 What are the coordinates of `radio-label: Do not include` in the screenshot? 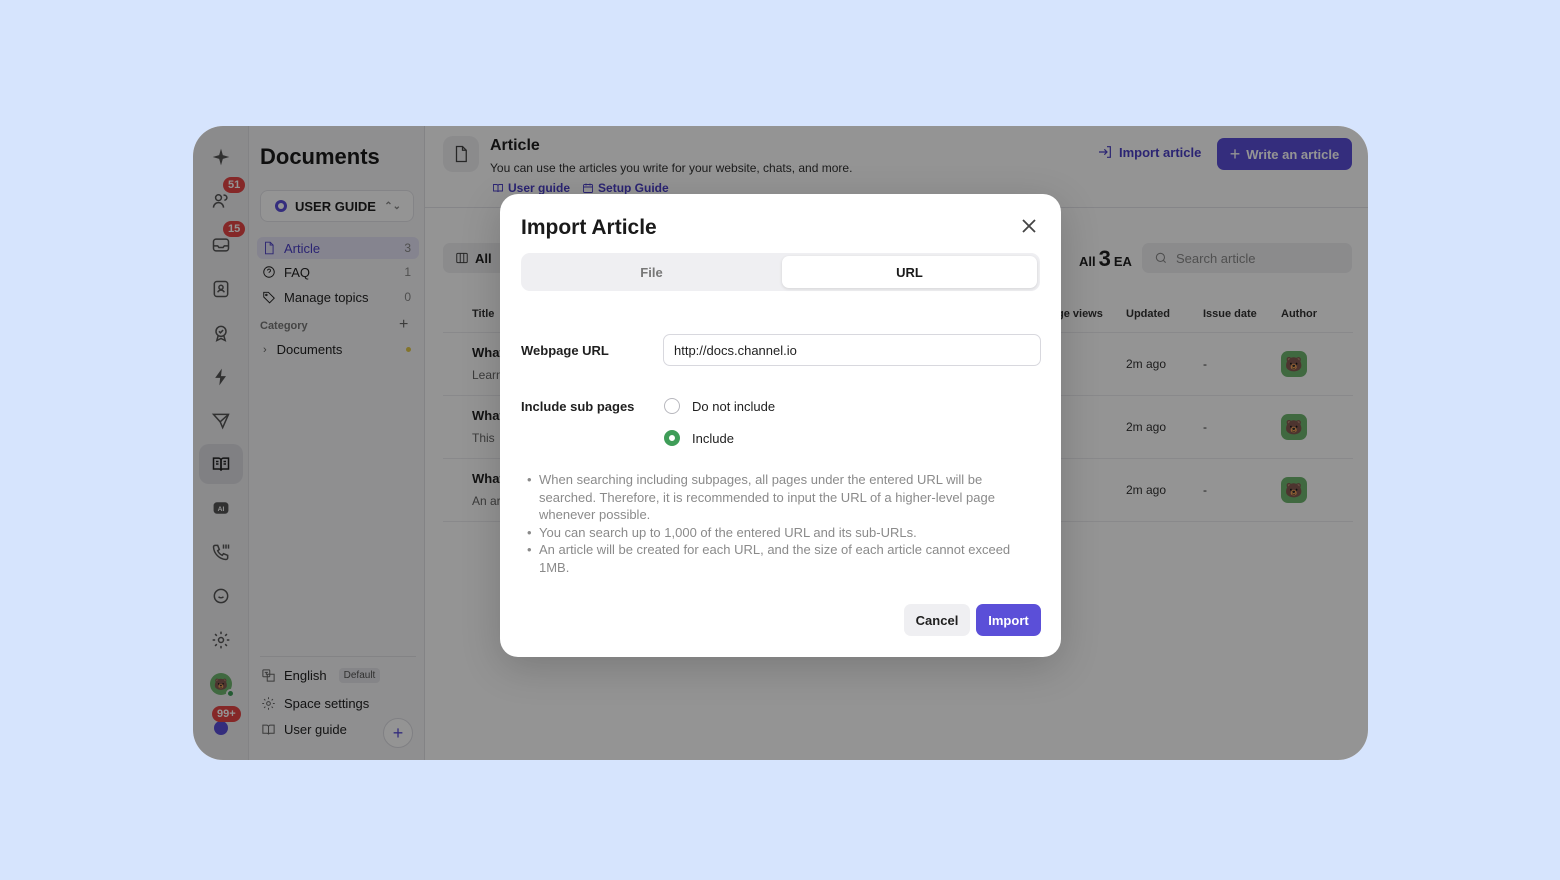 It's located at (734, 406).